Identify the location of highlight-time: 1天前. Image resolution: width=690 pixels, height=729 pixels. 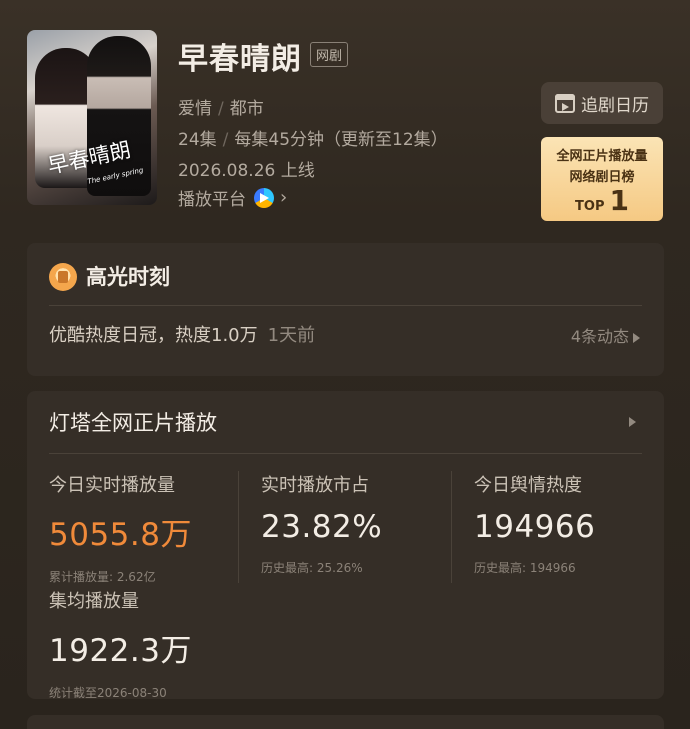
(291, 335).